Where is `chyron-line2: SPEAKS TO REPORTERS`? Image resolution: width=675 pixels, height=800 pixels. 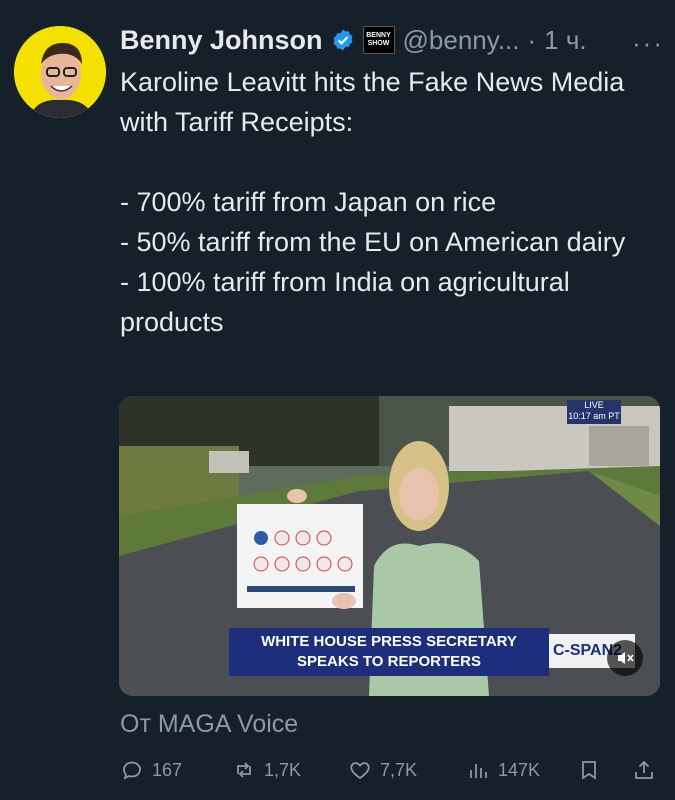
chyron-line2: SPEAKS TO REPORTERS is located at coordinates (389, 661).